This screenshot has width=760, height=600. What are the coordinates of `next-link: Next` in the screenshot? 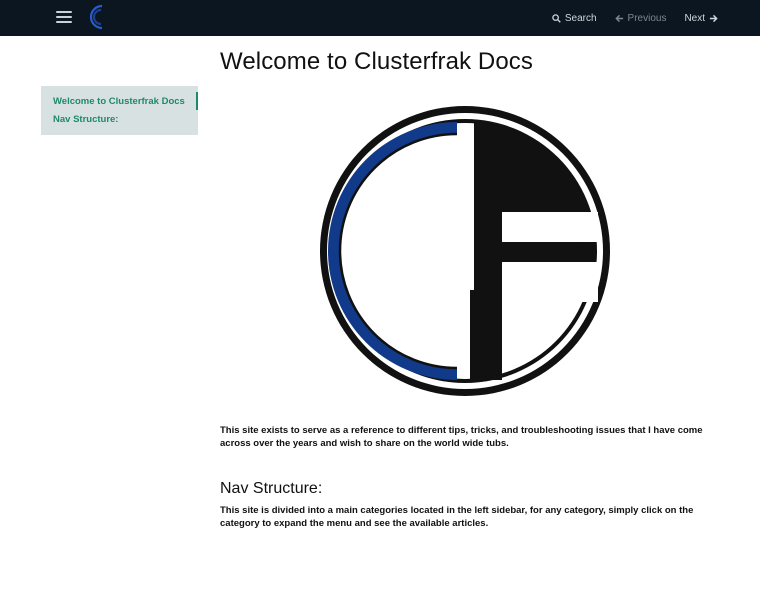 It's located at (701, 18).